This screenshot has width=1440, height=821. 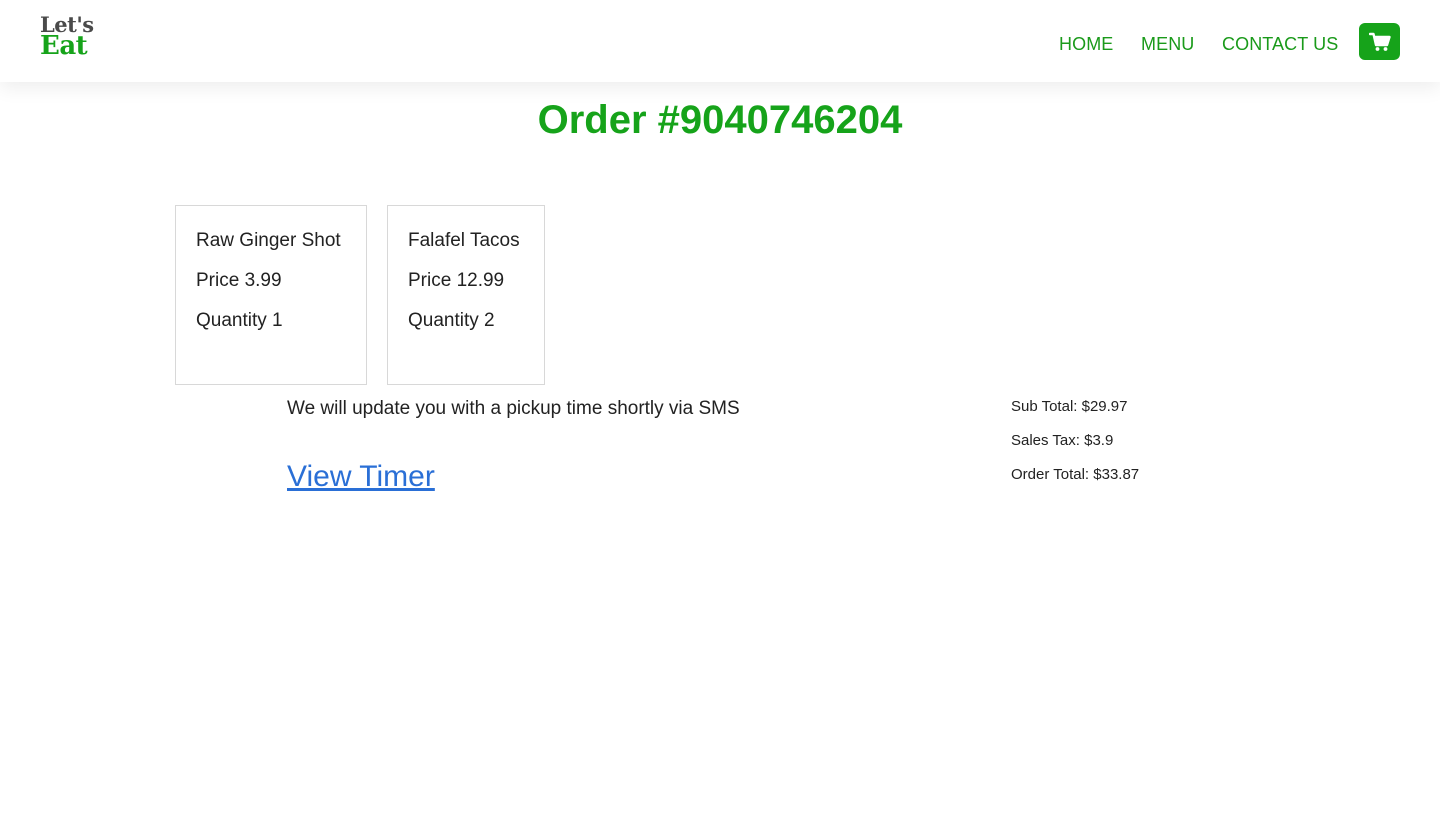 What do you see at coordinates (456, 280) in the screenshot?
I see `item-price: Price 12.99` at bounding box center [456, 280].